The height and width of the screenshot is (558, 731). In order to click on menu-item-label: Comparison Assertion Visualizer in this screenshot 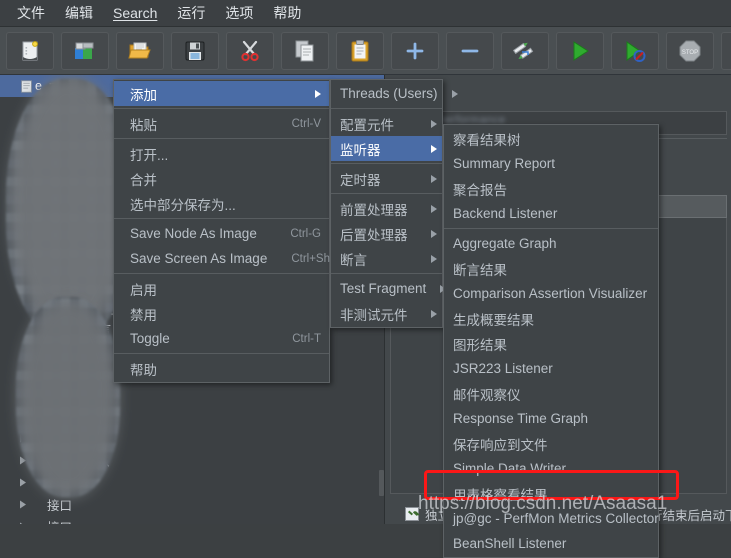, I will do `click(550, 293)`.